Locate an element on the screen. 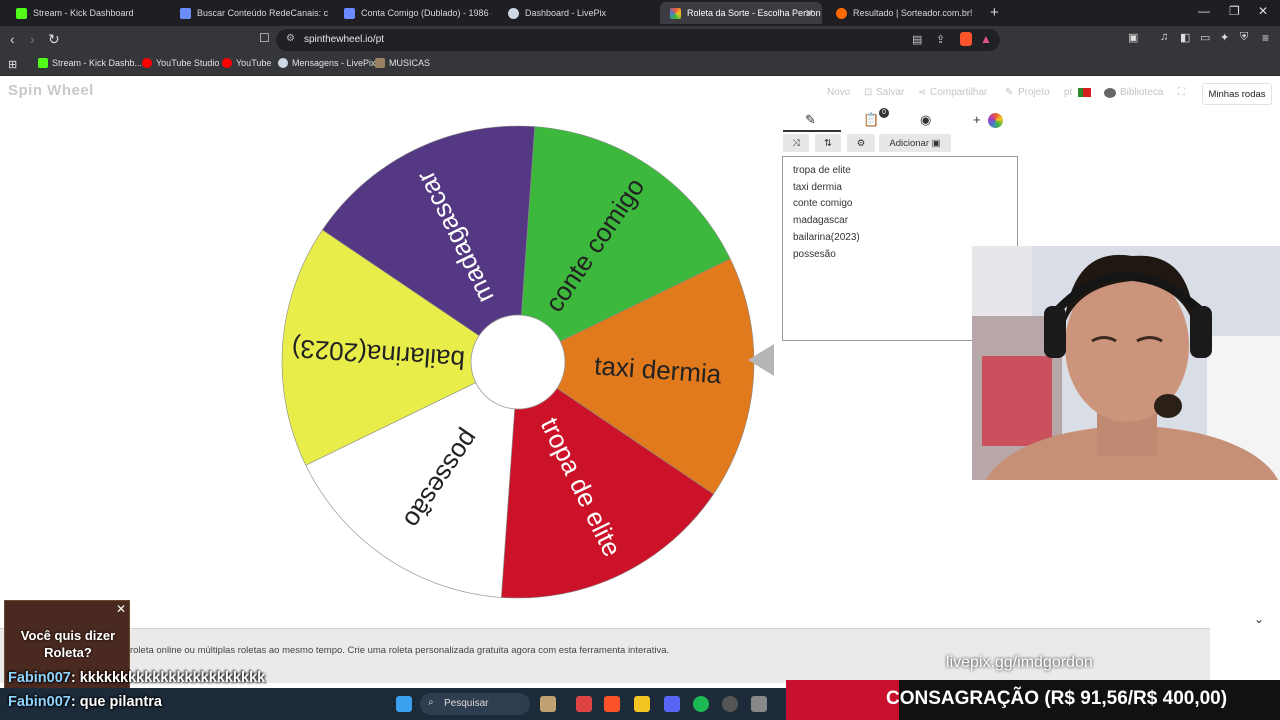 The width and height of the screenshot is (1280, 720). library-icon is located at coordinates (1110, 93).